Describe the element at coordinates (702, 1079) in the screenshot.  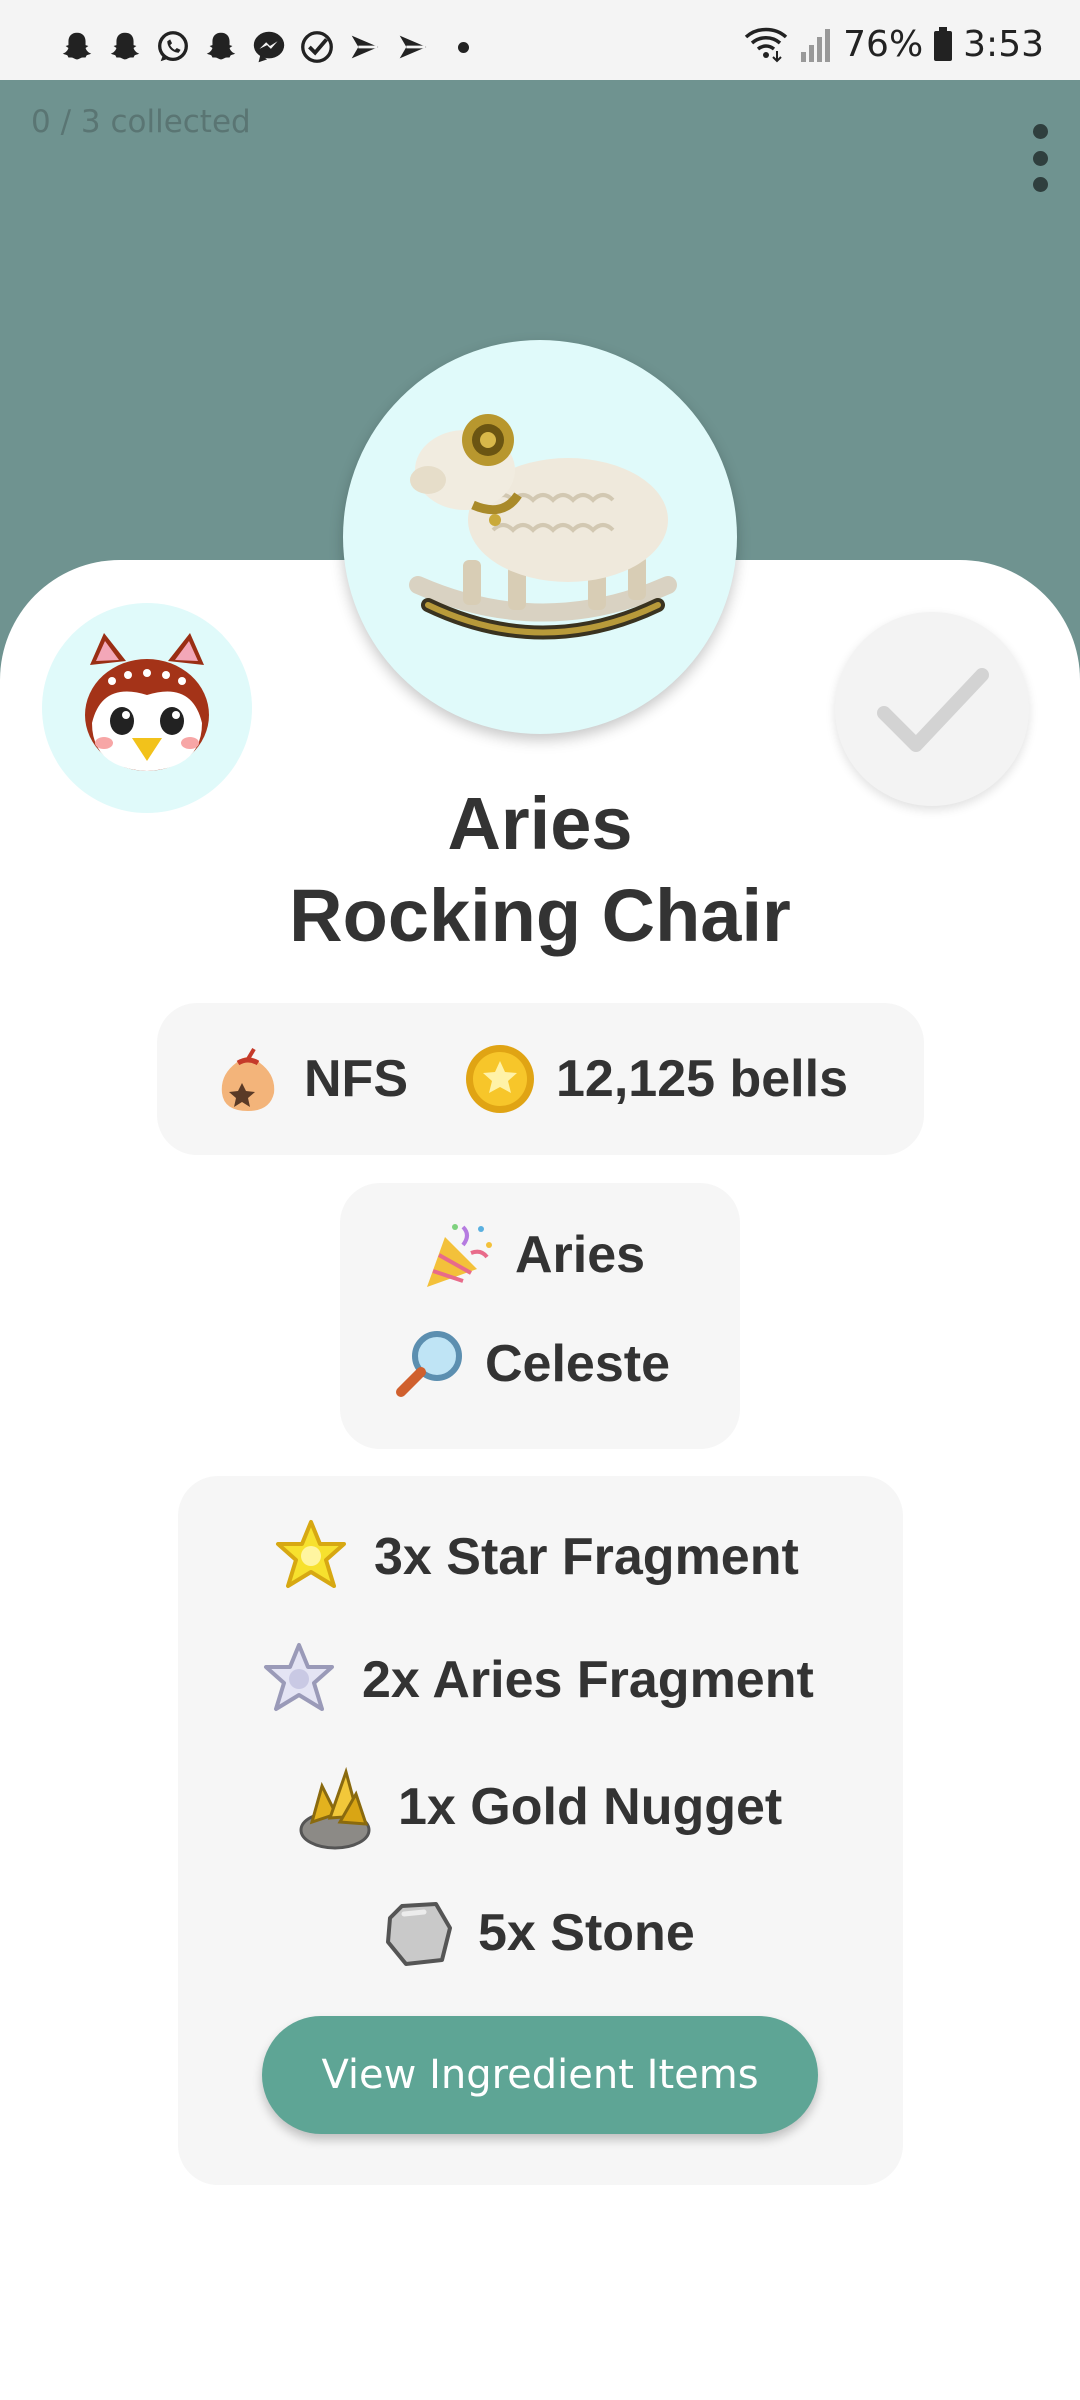
I see `sell-price-label: 12,125 bells` at that location.